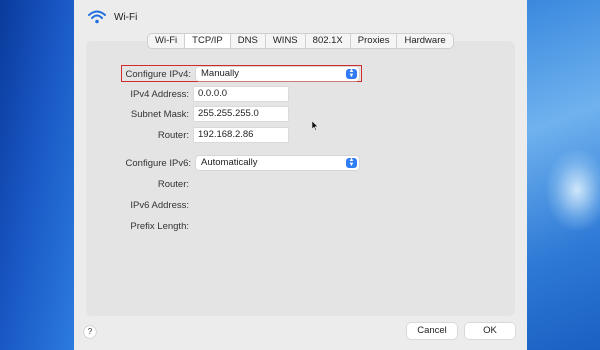  Describe the element at coordinates (90, 332) in the screenshot. I see `help-button: ?` at that location.